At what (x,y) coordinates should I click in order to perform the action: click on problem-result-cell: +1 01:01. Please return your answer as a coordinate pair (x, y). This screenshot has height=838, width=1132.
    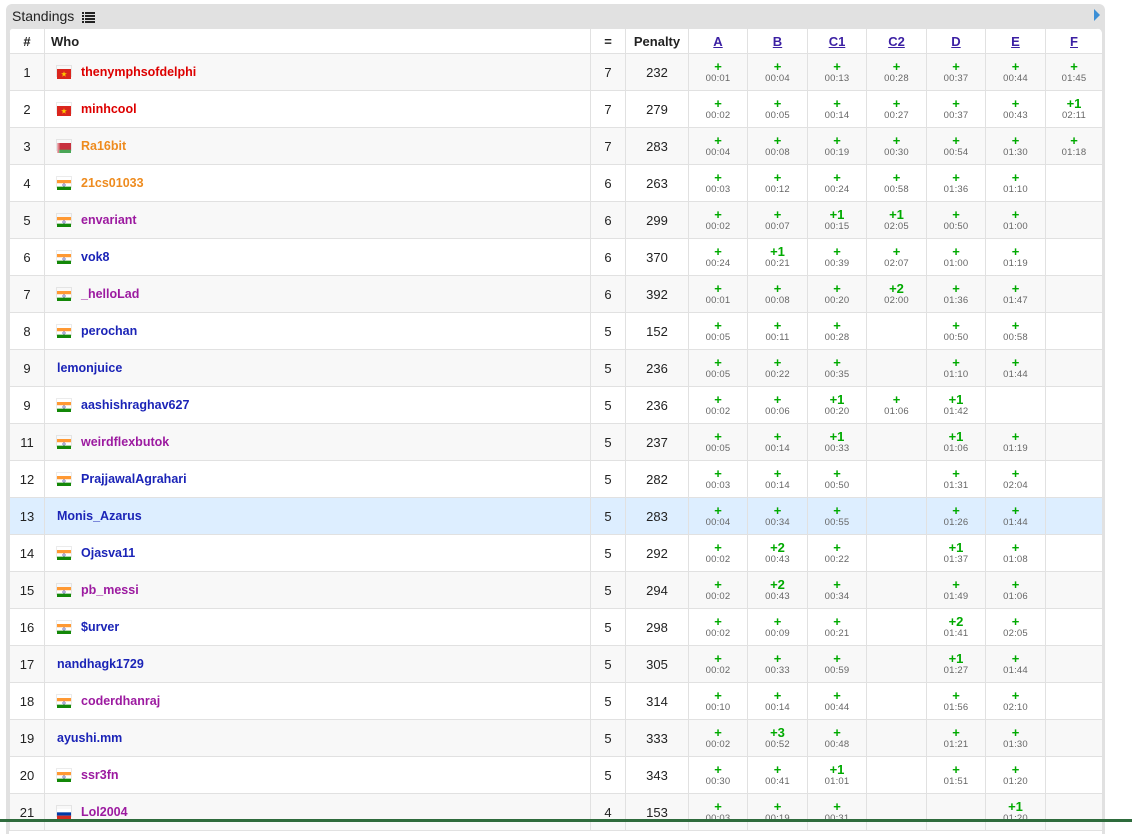
    Looking at the image, I should click on (837, 775).